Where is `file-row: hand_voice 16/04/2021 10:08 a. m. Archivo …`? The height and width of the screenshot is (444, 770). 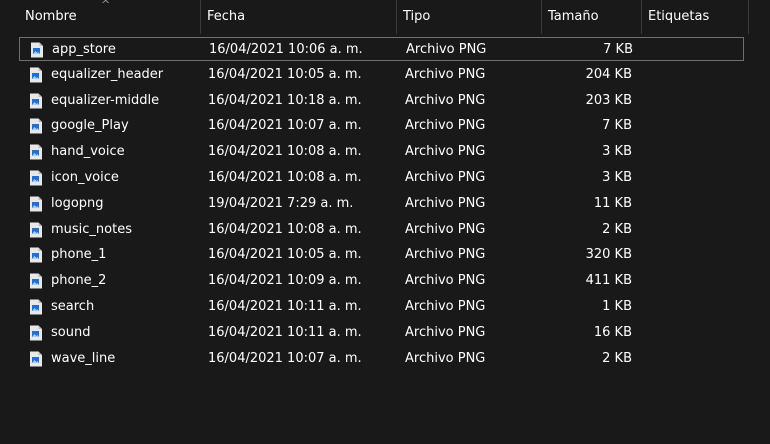
file-row: hand_voice 16/04/2021 10:08 a. m. Archivo … is located at coordinates (381, 152).